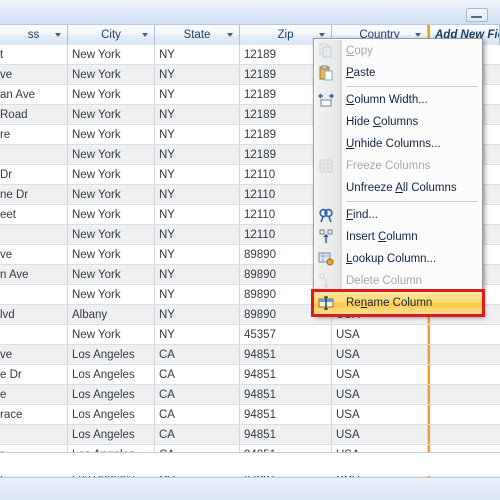 This screenshot has height=500, width=500. I want to click on cell-address: re, so click(34, 135).